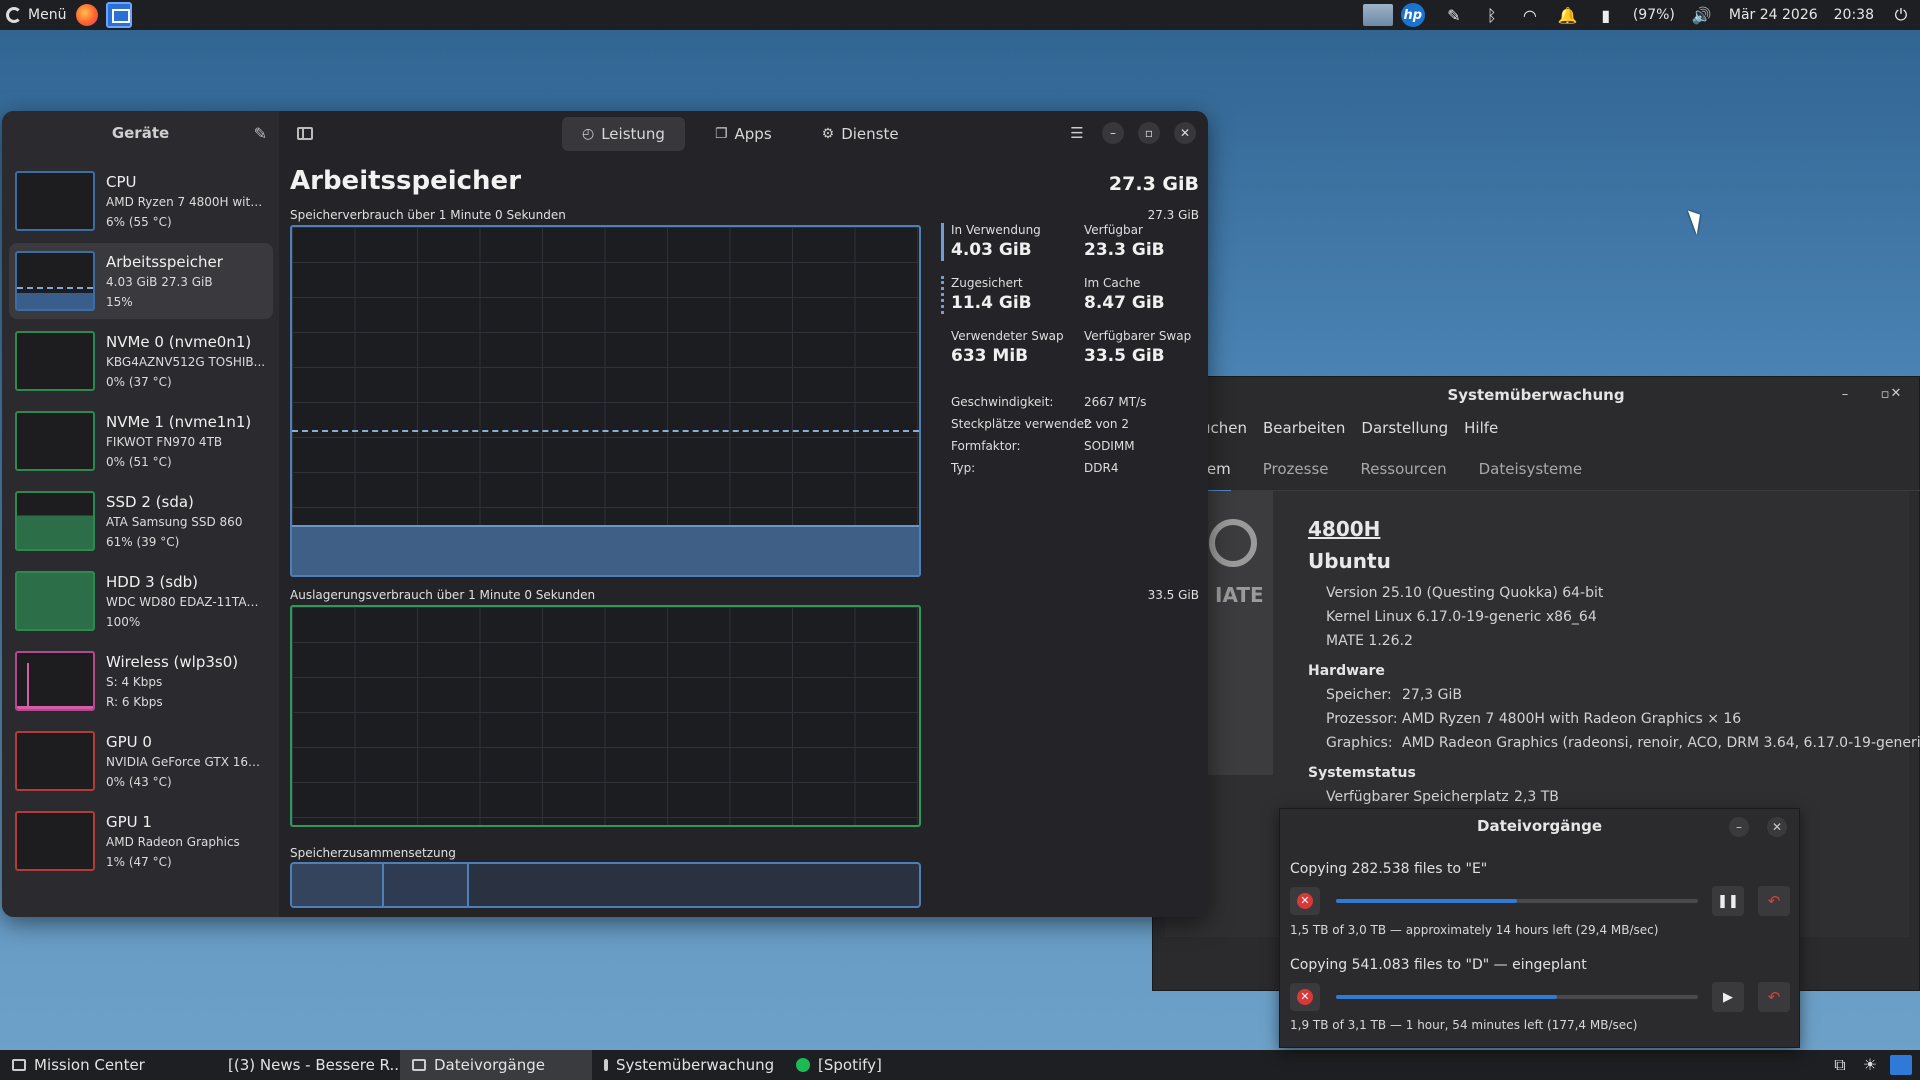 The width and height of the screenshot is (1920, 1080). Describe the element at coordinates (496, 1065) in the screenshot. I see `task-dateivorgaenge: Dateivorgänge` at that location.